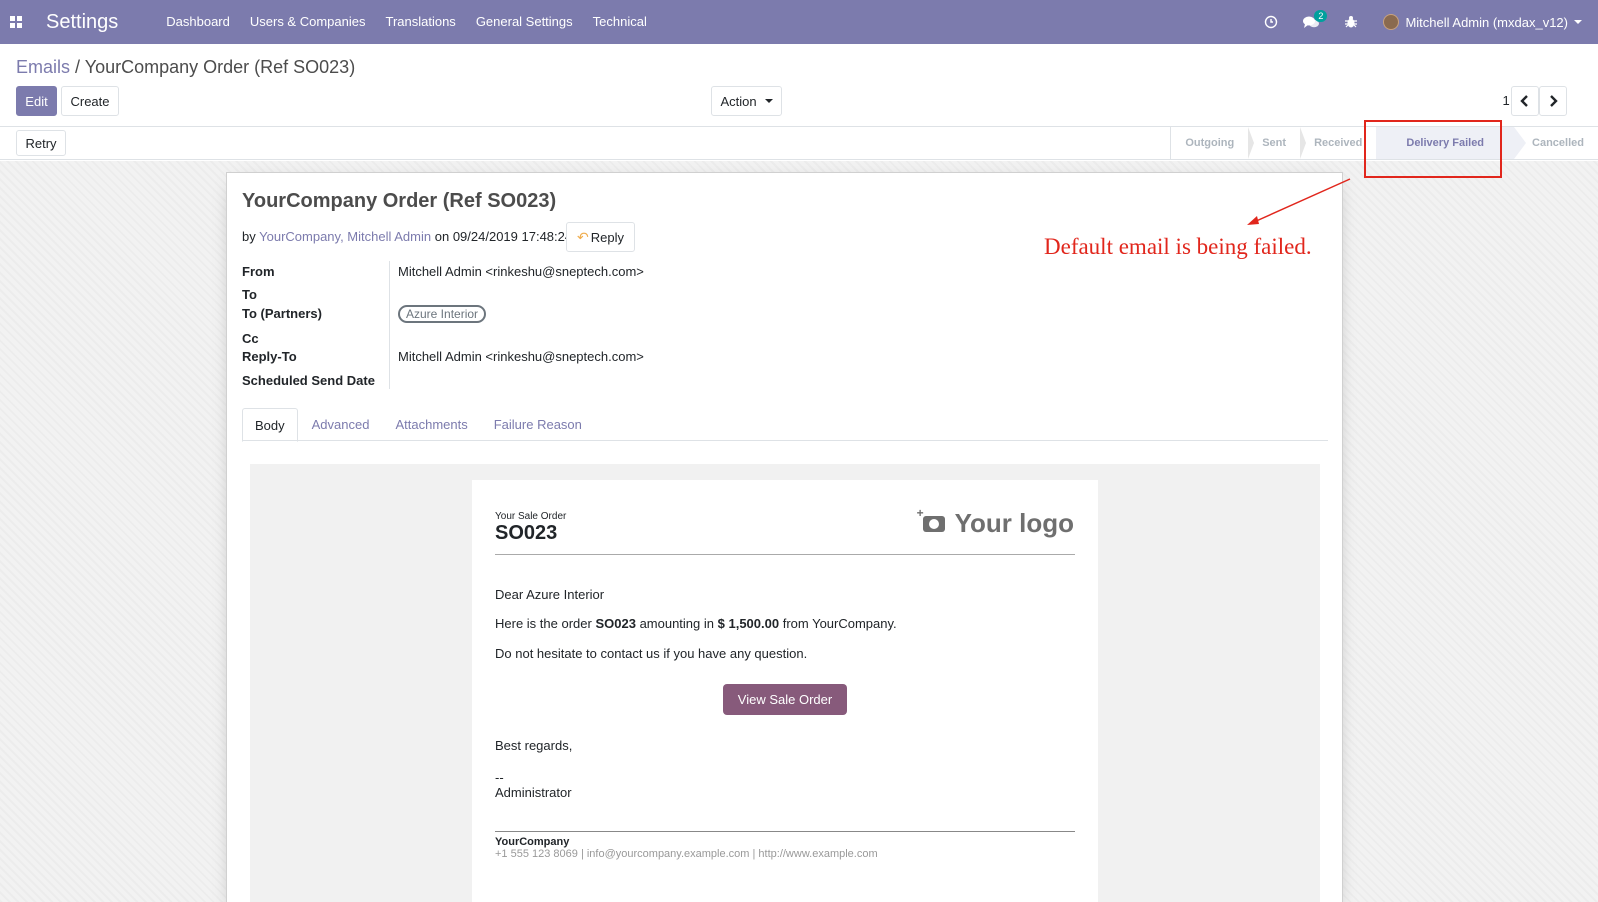 The height and width of the screenshot is (902, 1598). I want to click on annotation-arrow, so click(1299, 201).